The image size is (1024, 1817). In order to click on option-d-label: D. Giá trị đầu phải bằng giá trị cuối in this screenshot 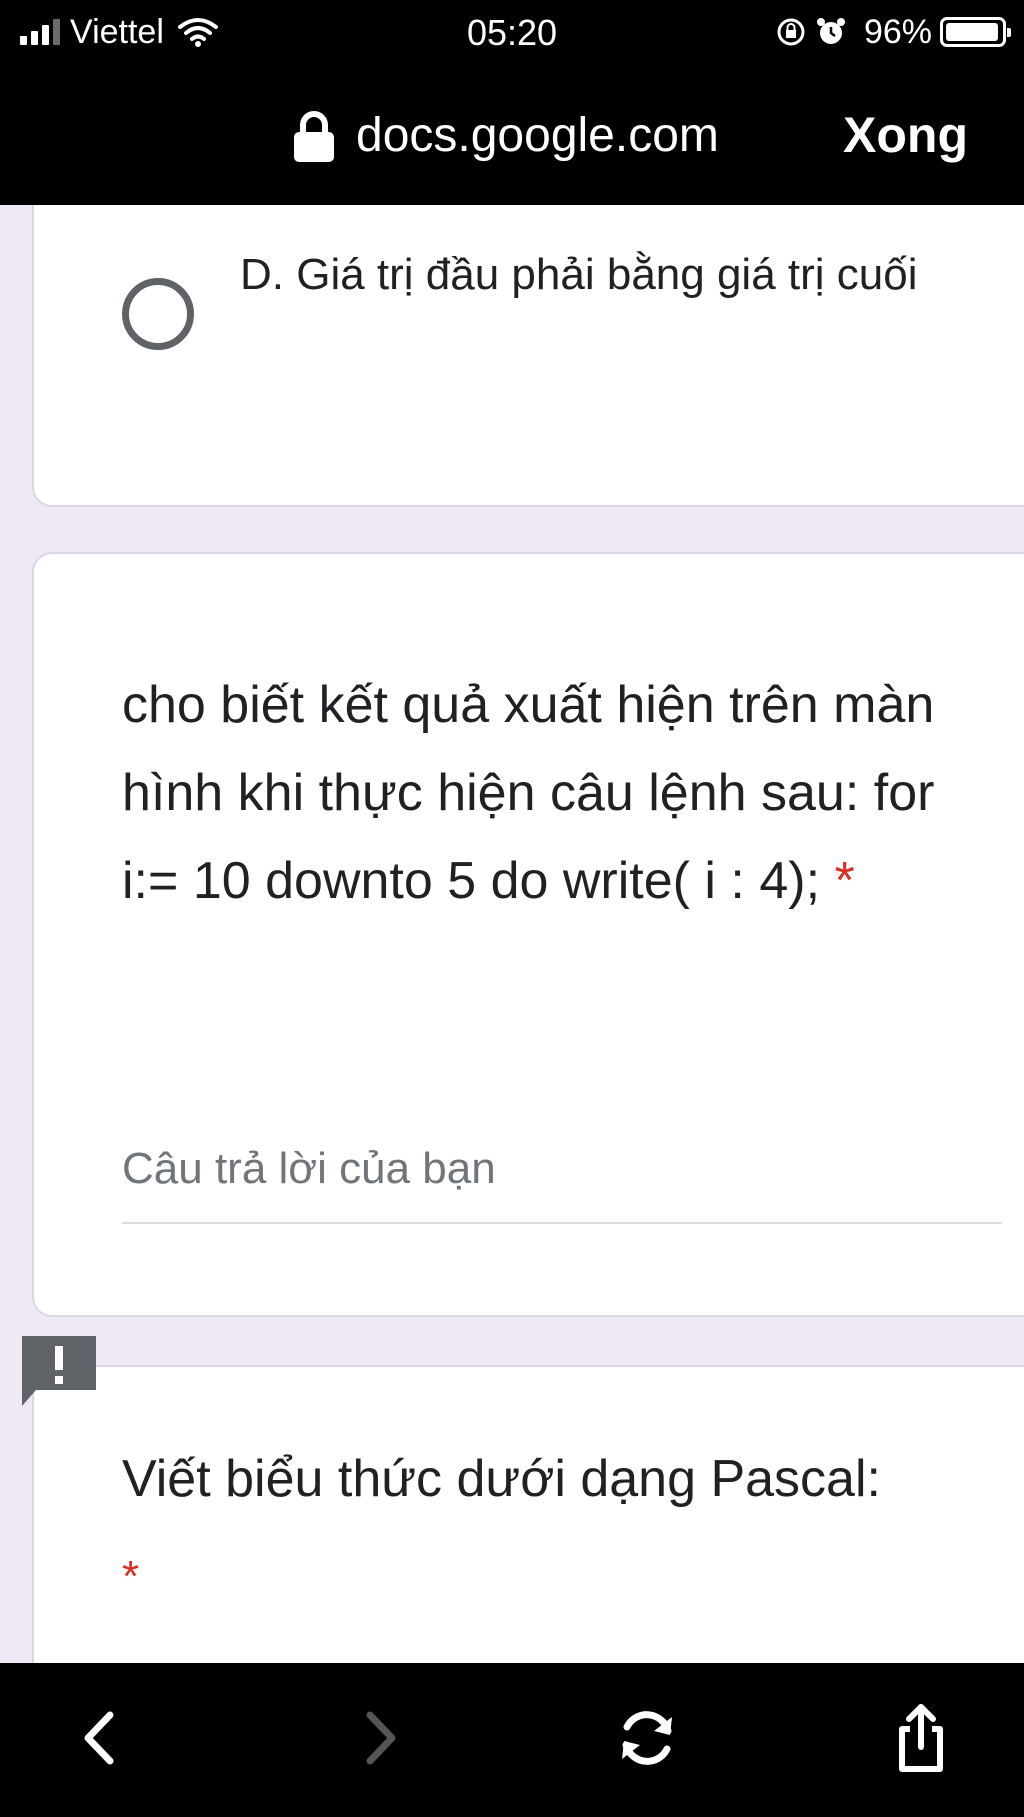, I will do `click(600, 275)`.